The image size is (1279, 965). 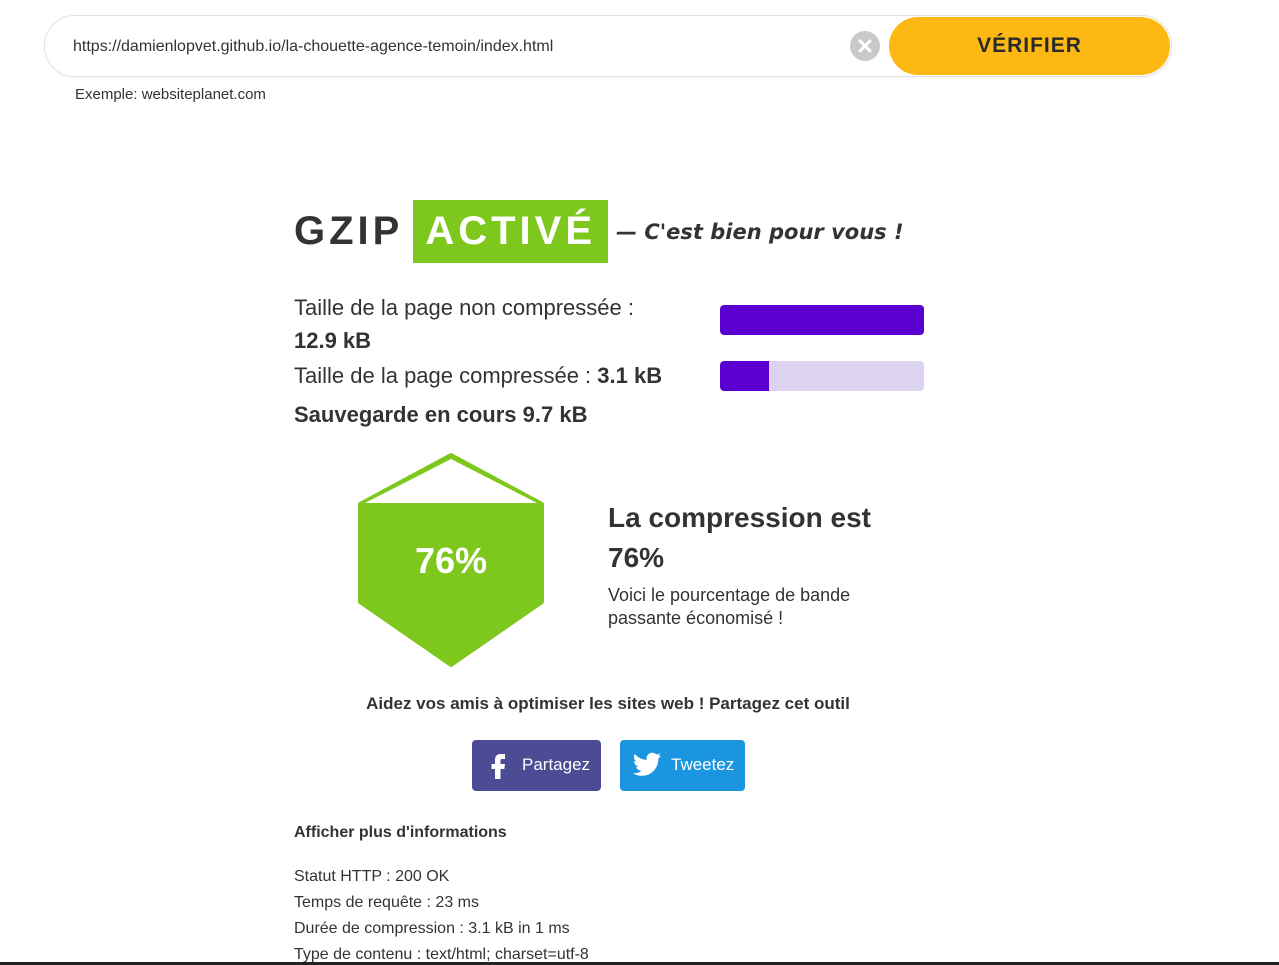 I want to click on hexagon-value: 76%, so click(x=451, y=560).